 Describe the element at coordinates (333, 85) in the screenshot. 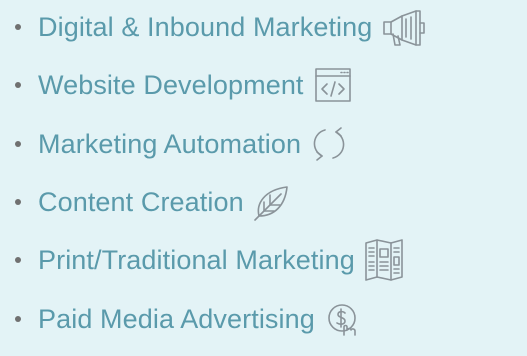

I see `code-window-icon` at that location.